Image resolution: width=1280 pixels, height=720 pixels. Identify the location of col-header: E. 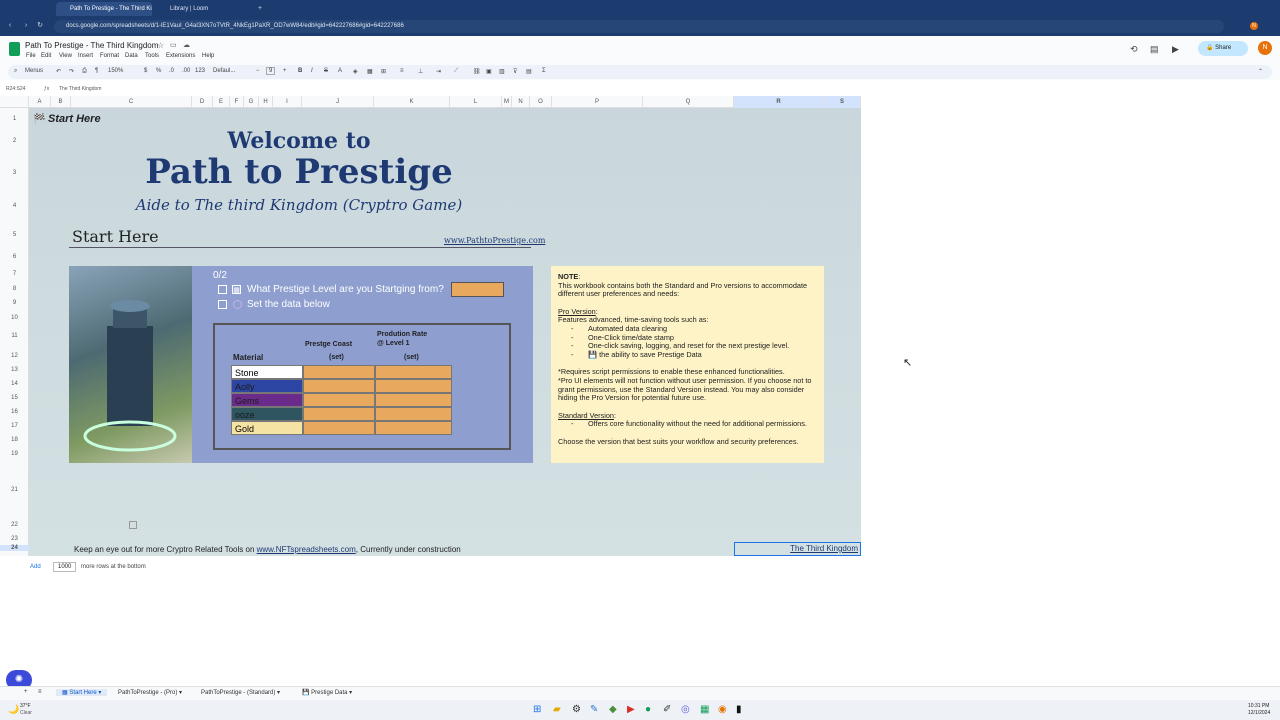
(221, 102).